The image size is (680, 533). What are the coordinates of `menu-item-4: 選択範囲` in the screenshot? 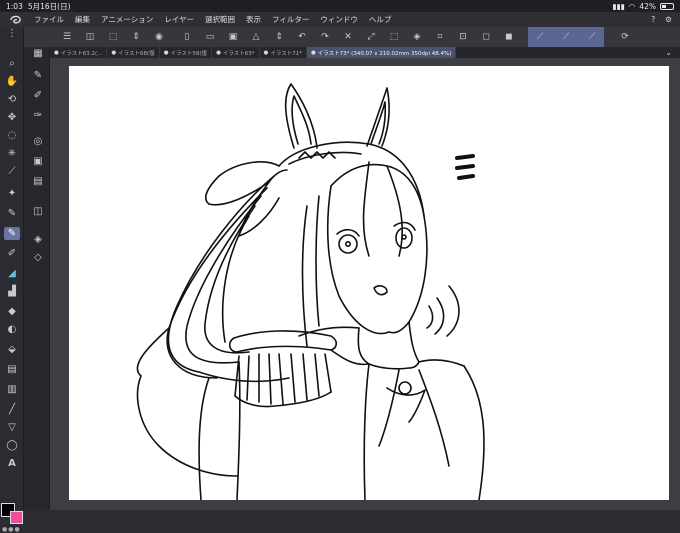 It's located at (220, 19).